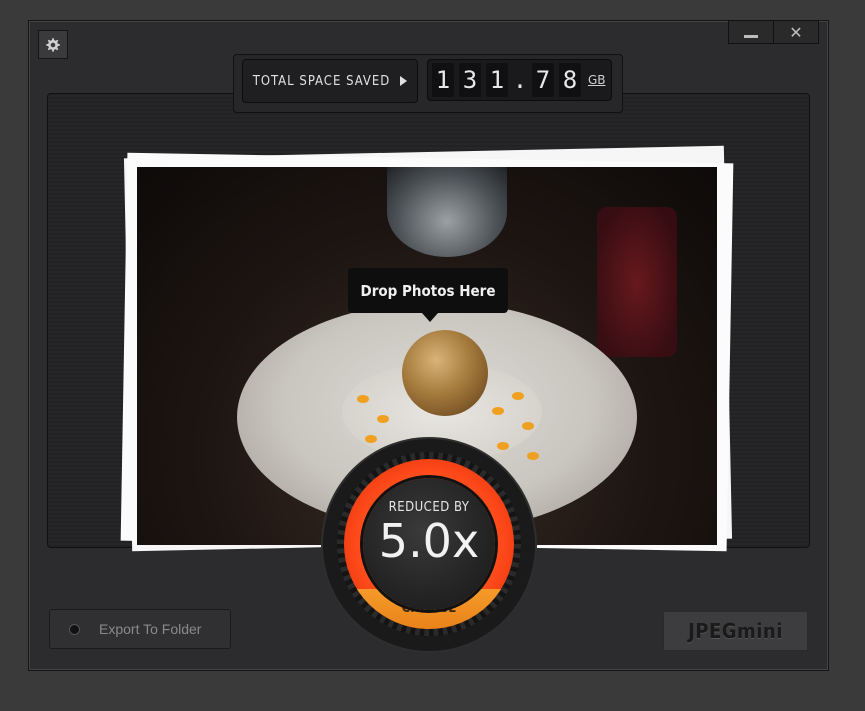 Image resolution: width=865 pixels, height=711 pixels. I want to click on gear-icon, so click(53, 44).